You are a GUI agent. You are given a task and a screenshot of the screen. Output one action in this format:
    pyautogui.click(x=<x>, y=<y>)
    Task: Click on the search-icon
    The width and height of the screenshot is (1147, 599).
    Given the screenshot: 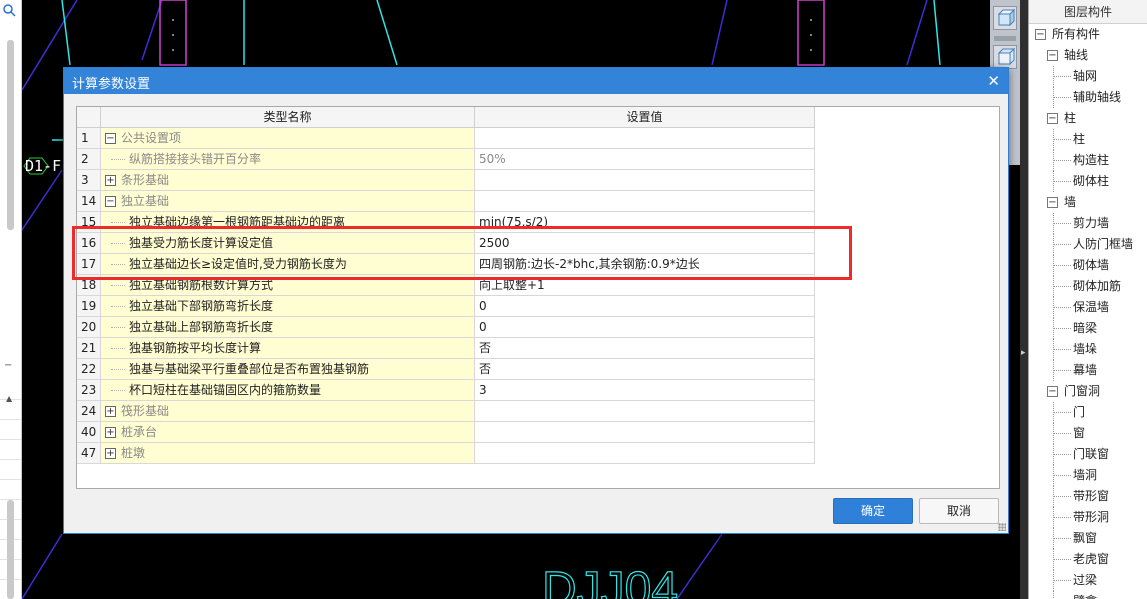 What is the action you would take?
    pyautogui.click(x=9, y=10)
    